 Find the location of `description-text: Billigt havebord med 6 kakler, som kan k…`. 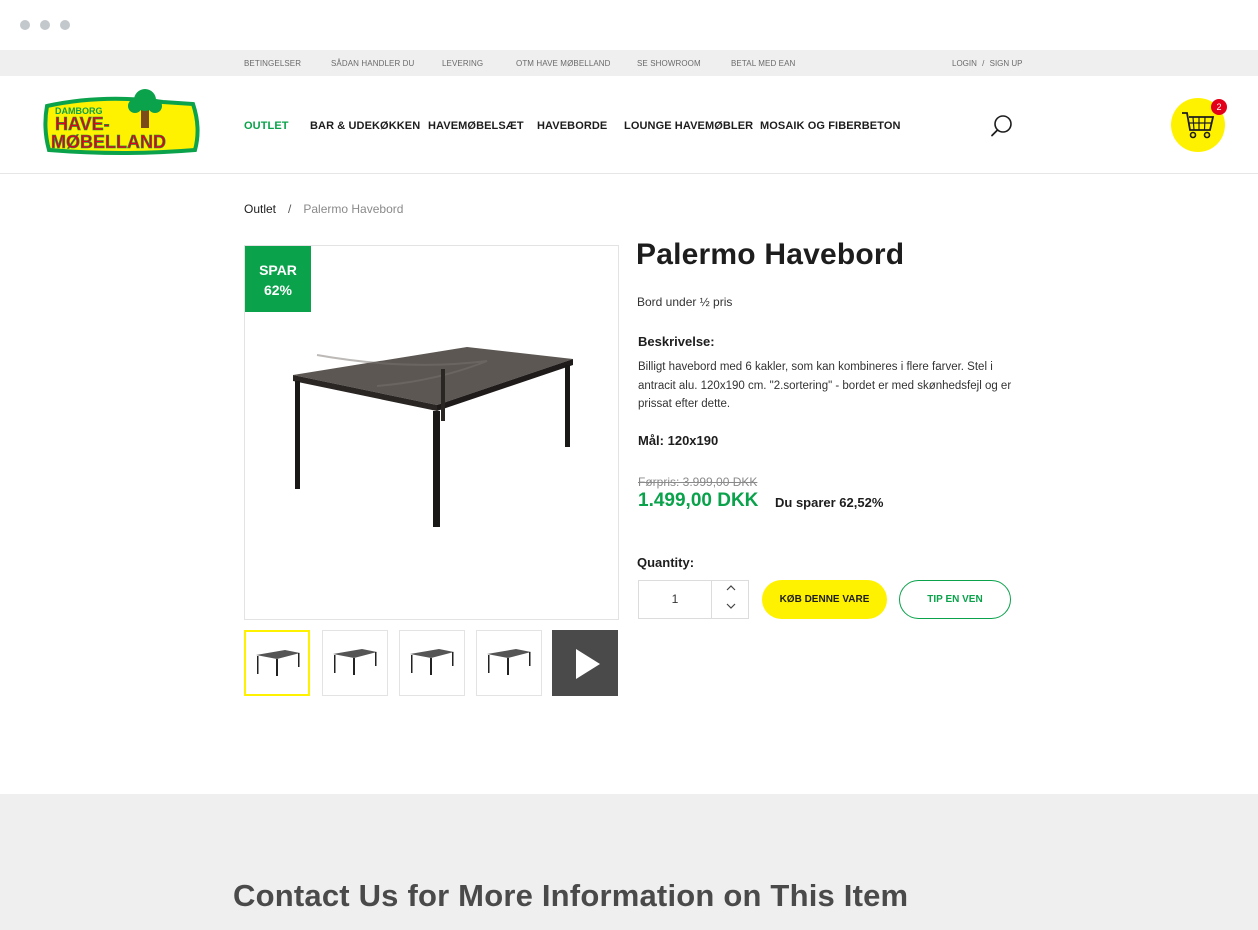

description-text: Billigt havebord med 6 kakler, som kan k… is located at coordinates (825, 385).